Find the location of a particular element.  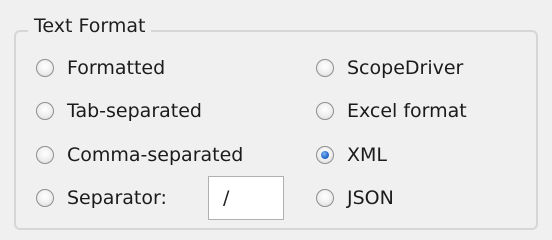

excel-format-radio-option: Excel format is located at coordinates (391, 111).